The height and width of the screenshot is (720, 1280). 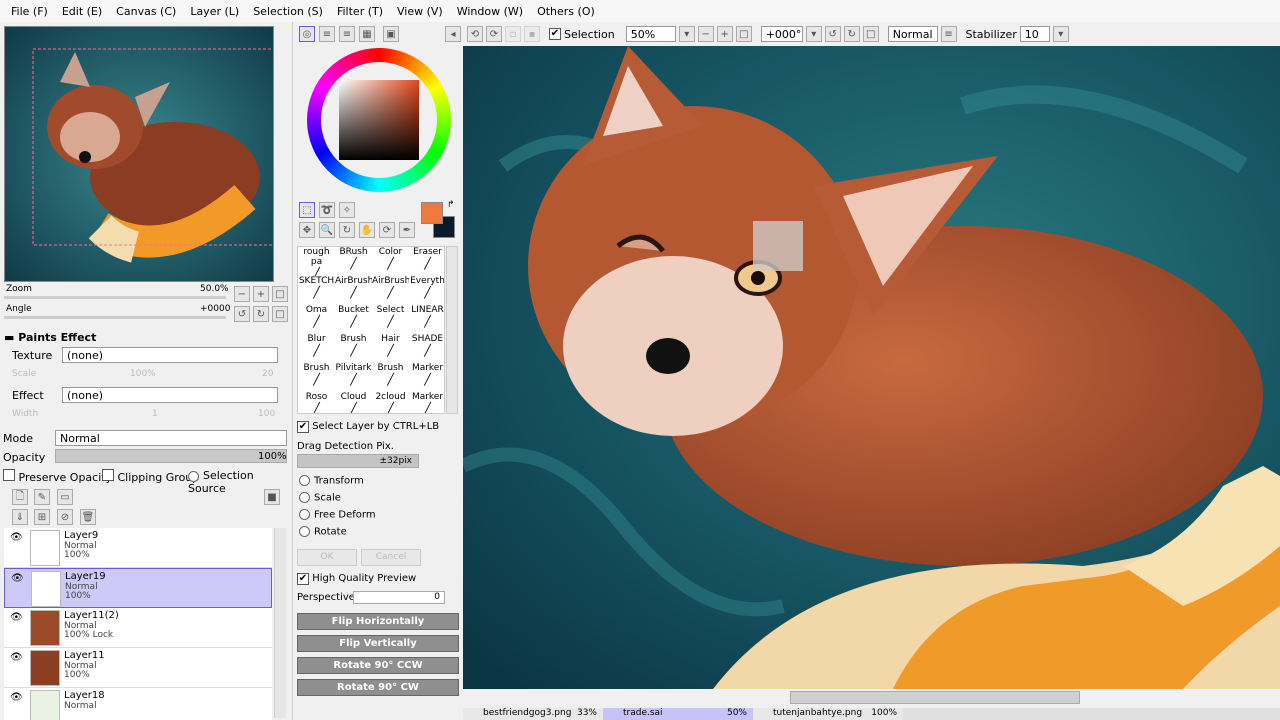 I want to click on hq-preview-checkbox: ✔, so click(x=303, y=579).